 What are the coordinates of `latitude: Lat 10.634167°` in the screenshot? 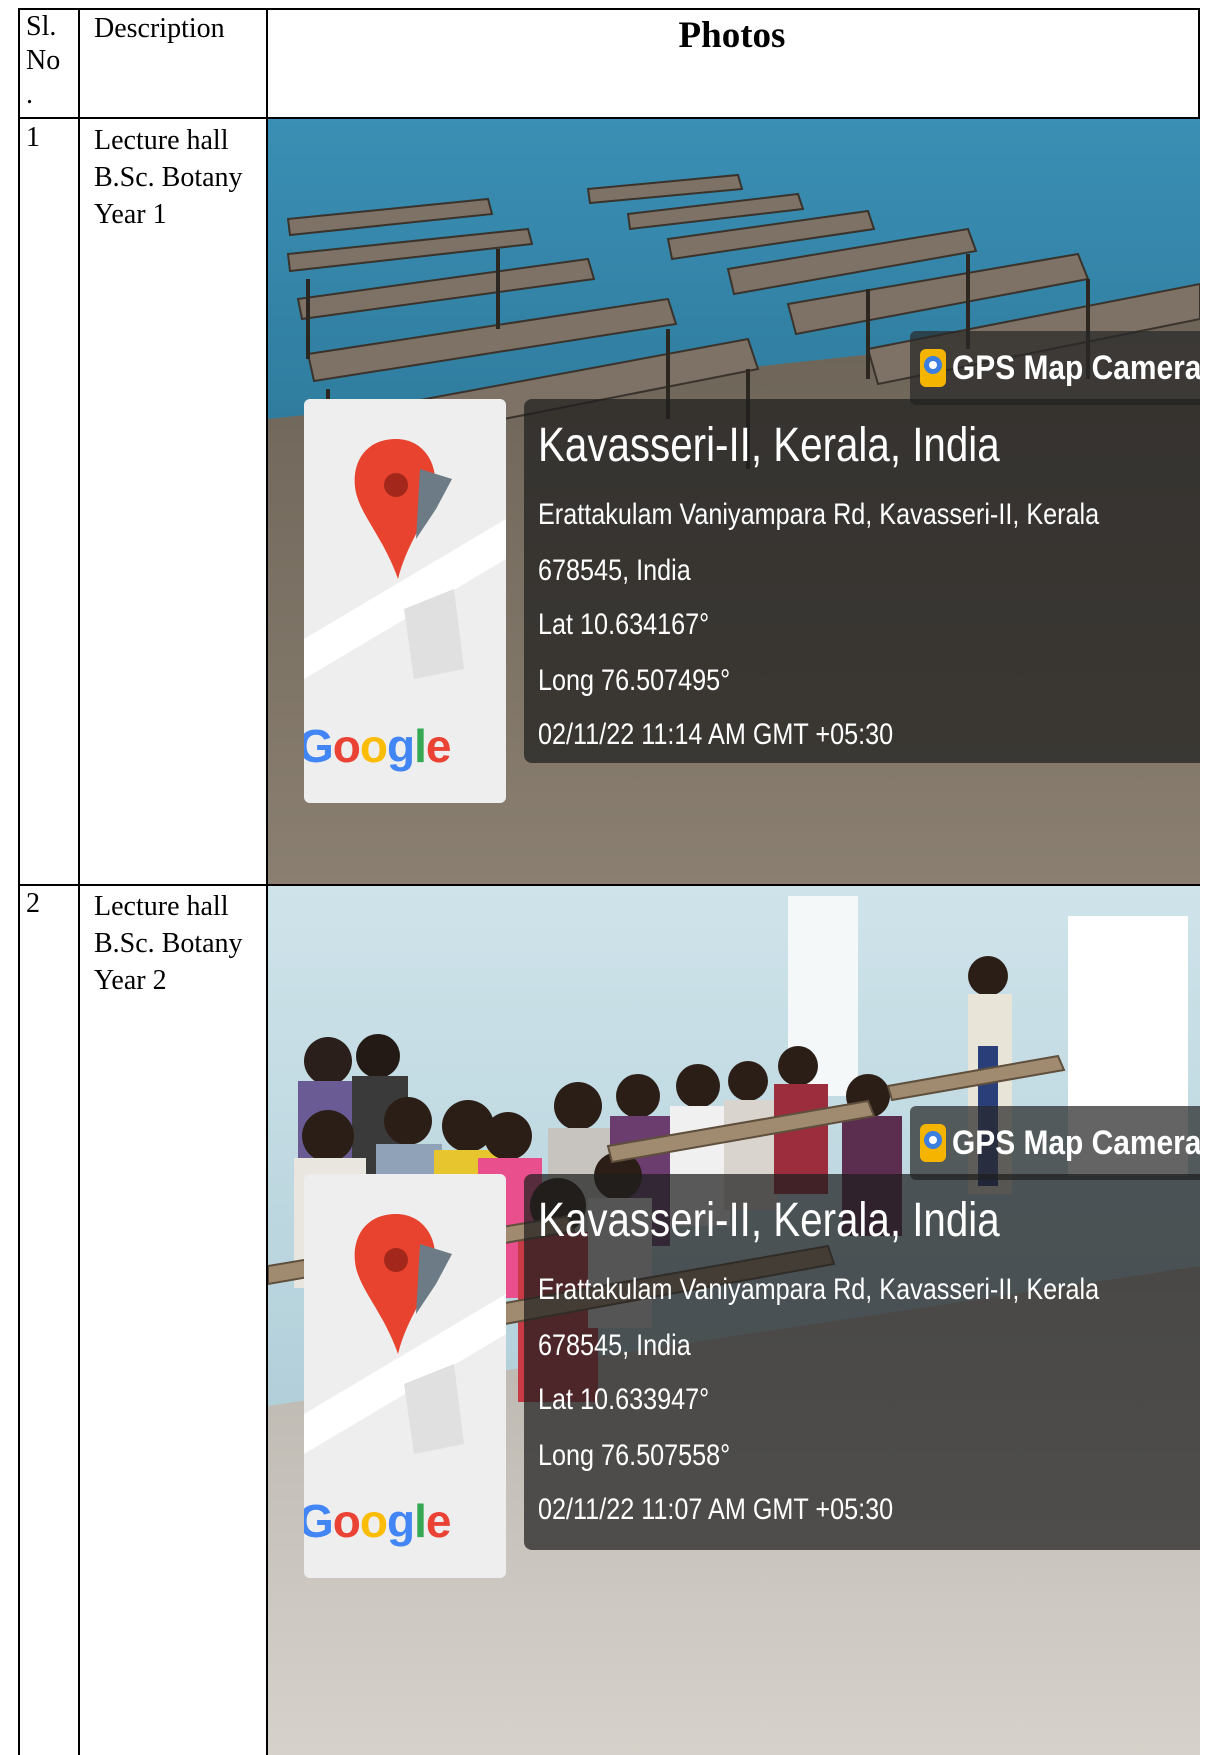 It's located at (624, 624).